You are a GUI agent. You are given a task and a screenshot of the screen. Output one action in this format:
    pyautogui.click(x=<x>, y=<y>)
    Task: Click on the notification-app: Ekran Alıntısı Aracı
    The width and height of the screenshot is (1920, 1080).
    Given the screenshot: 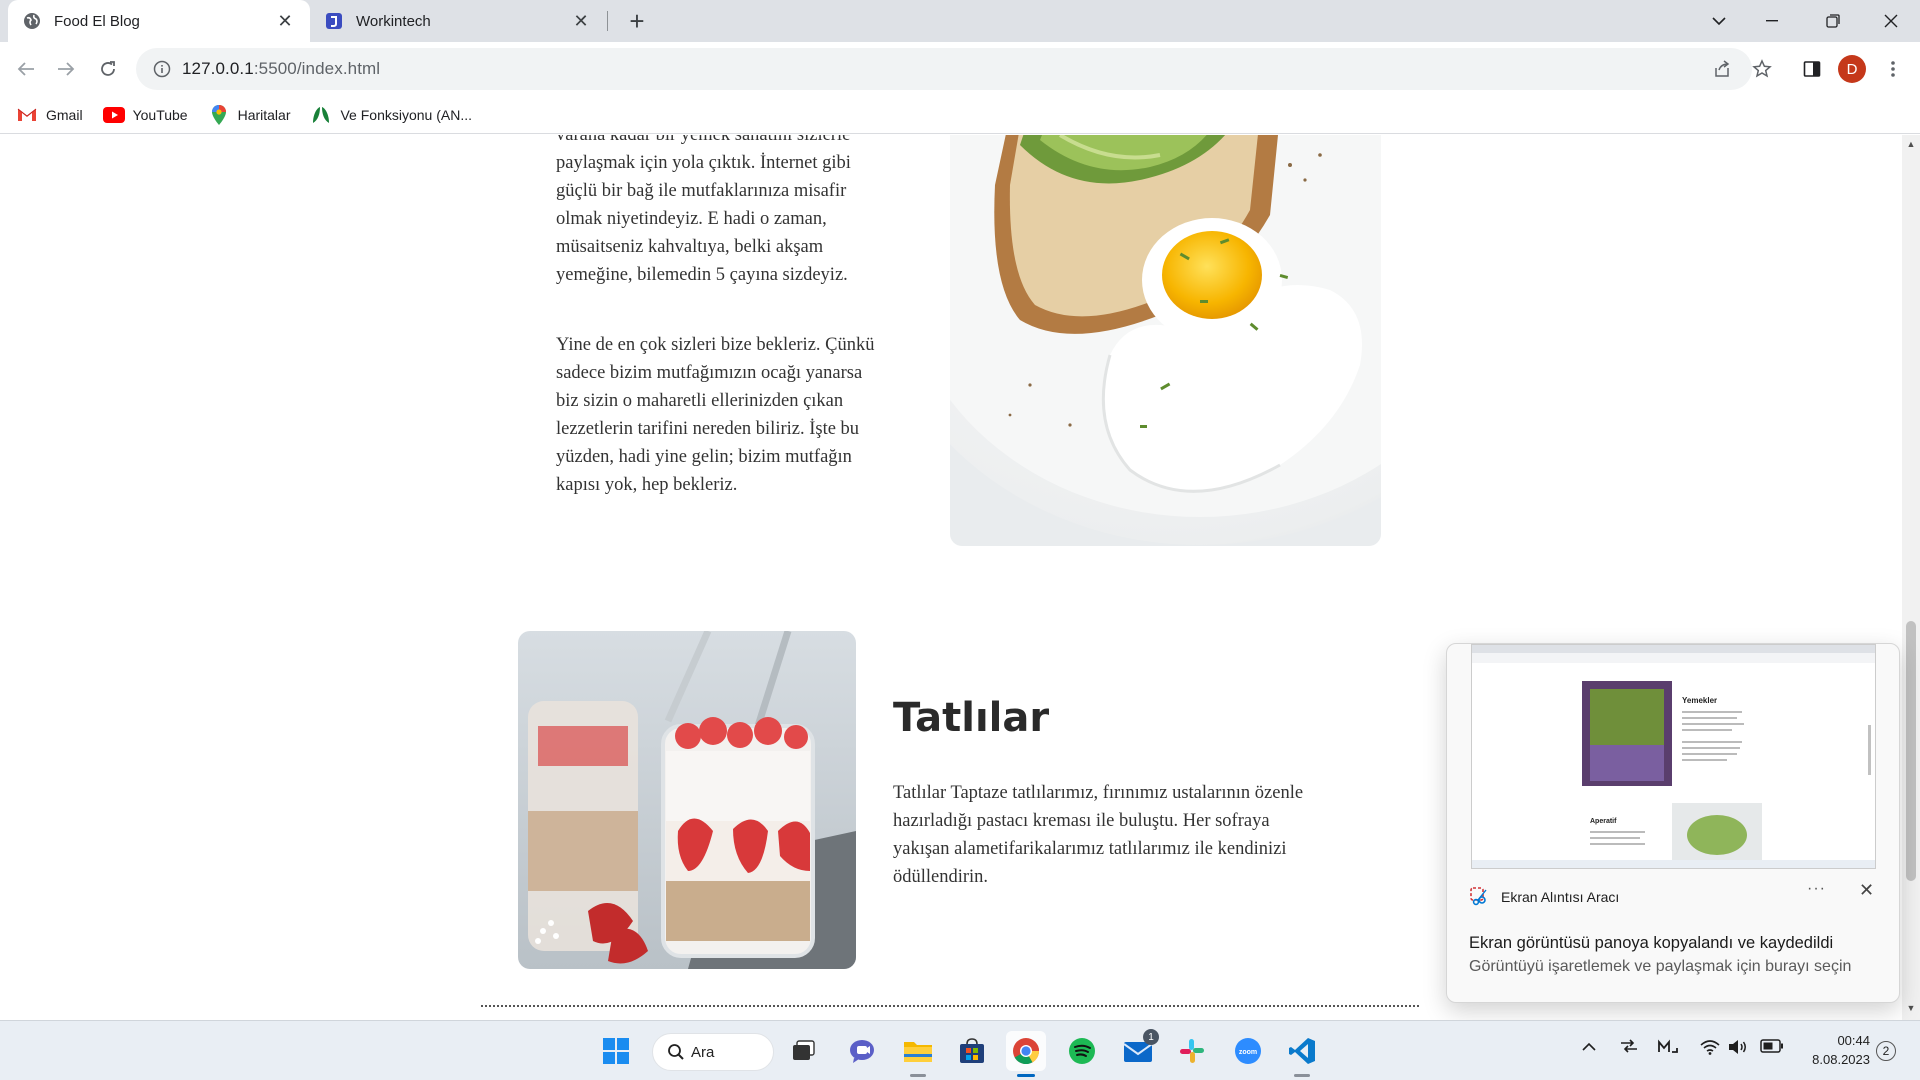 What is the action you would take?
    pyautogui.click(x=1544, y=897)
    